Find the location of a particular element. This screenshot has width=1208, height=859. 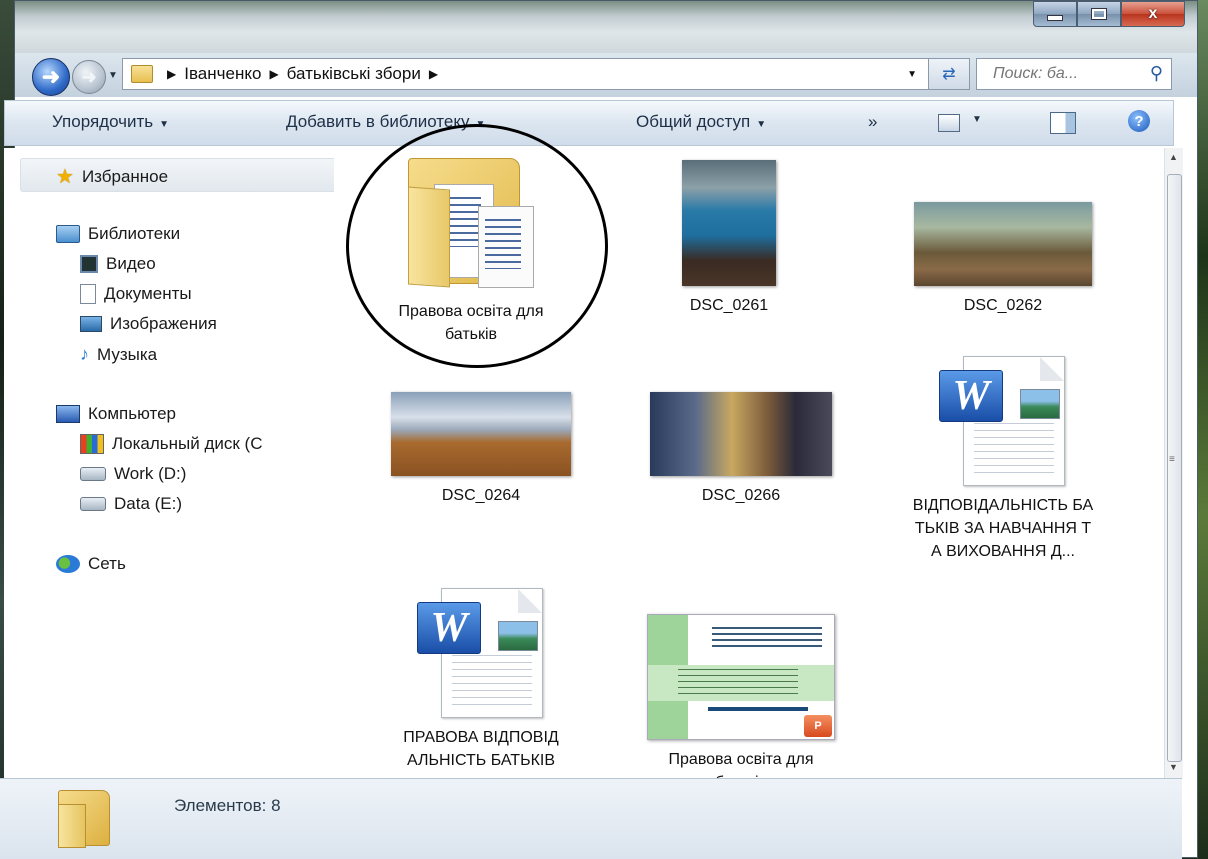

vertical-scrollbar: ▲ ≡ ▼ is located at coordinates (1173, 463).